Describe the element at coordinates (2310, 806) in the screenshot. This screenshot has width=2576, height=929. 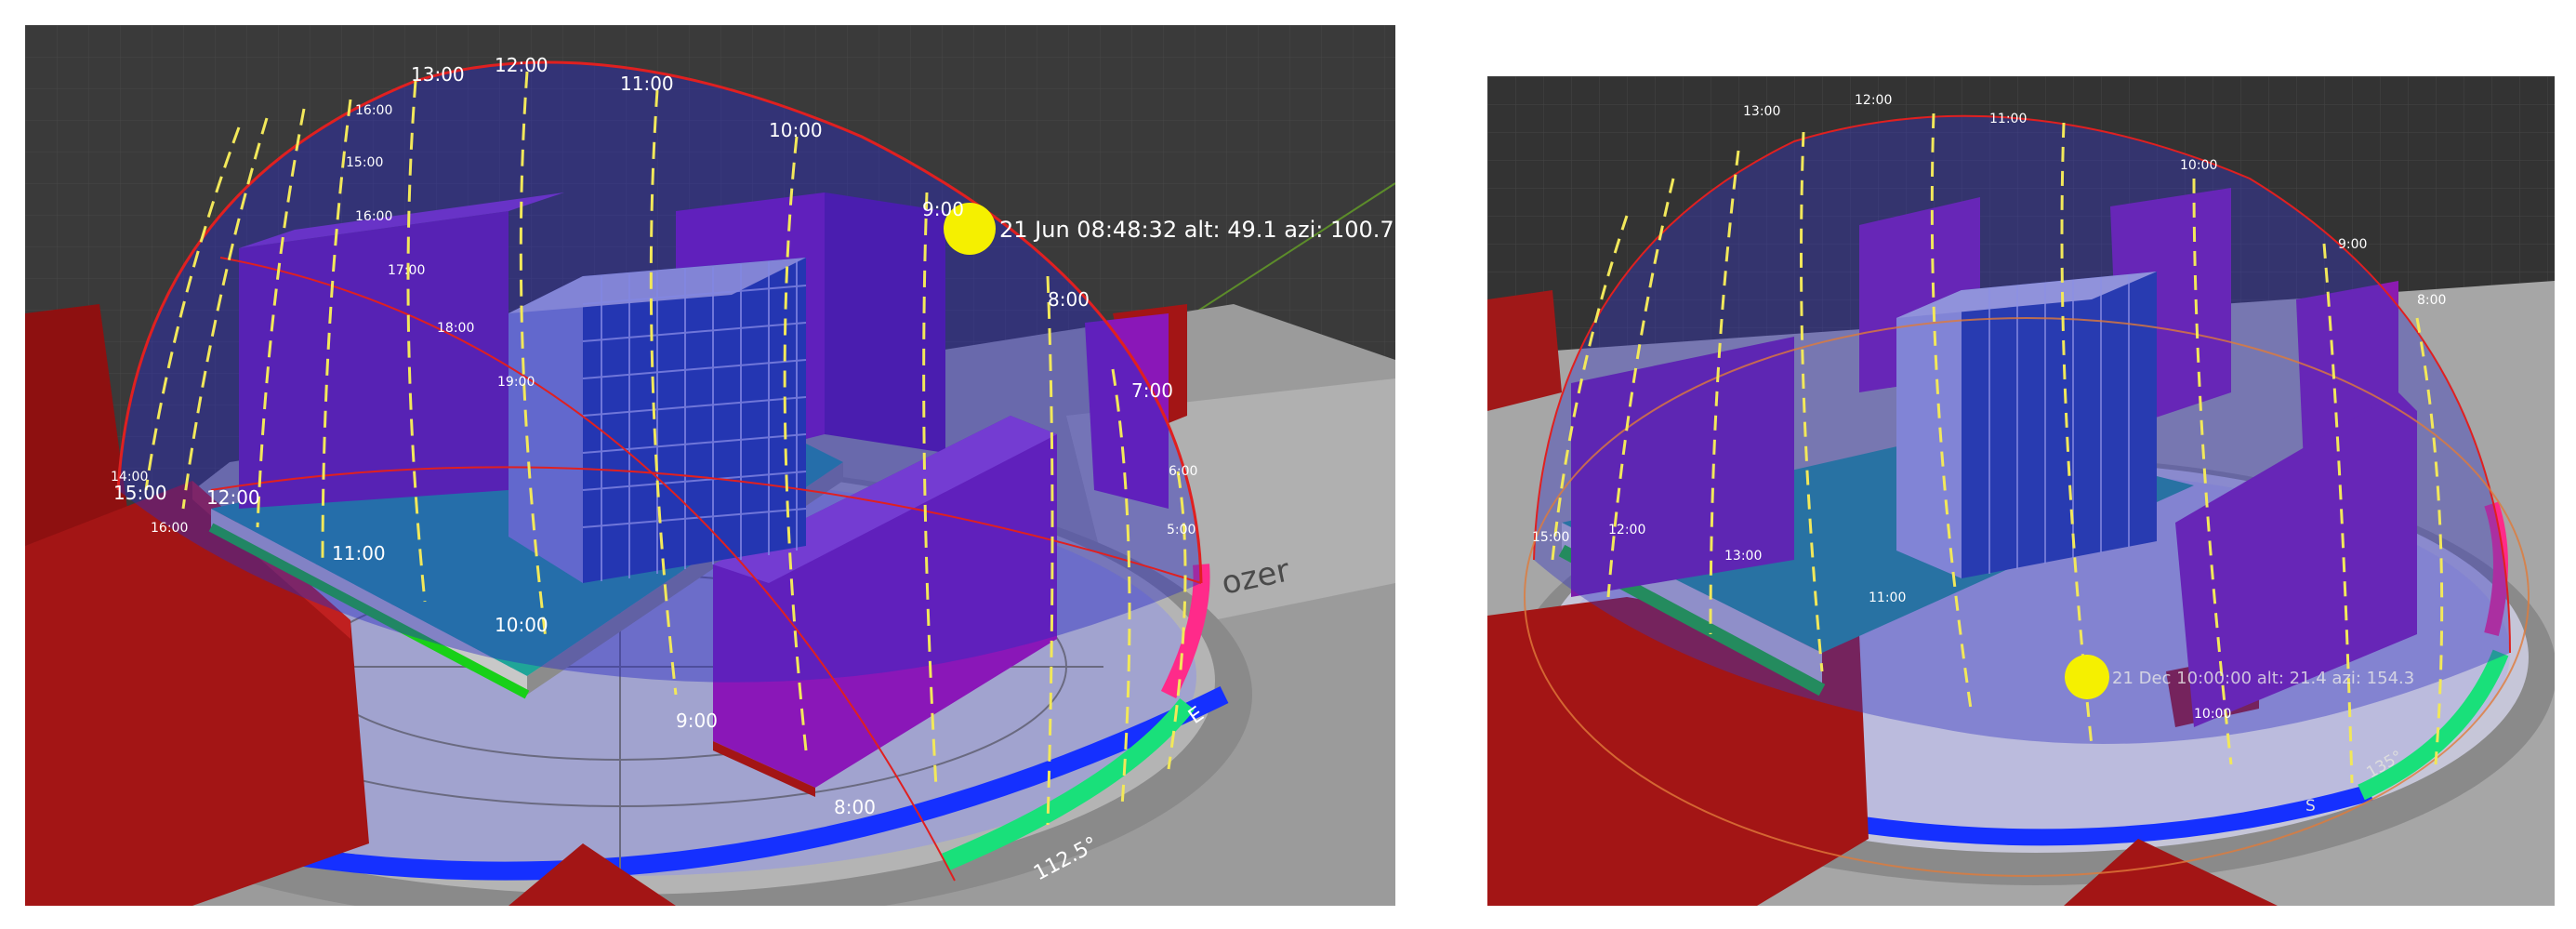
I see `compass-south-label: S` at that location.